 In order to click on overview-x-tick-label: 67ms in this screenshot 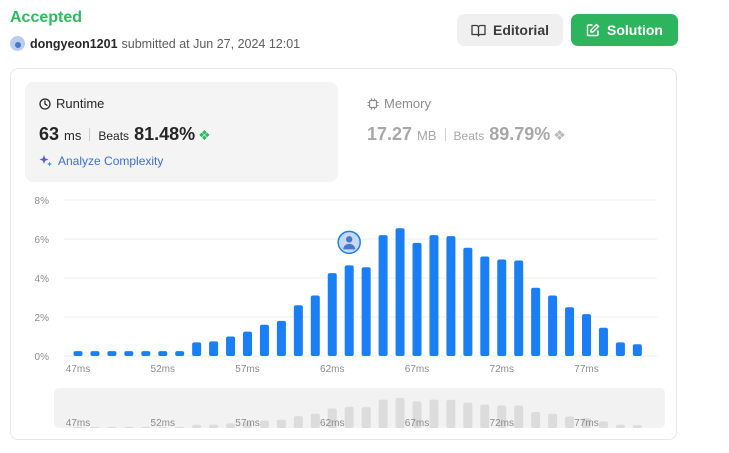, I will do `click(417, 423)`.